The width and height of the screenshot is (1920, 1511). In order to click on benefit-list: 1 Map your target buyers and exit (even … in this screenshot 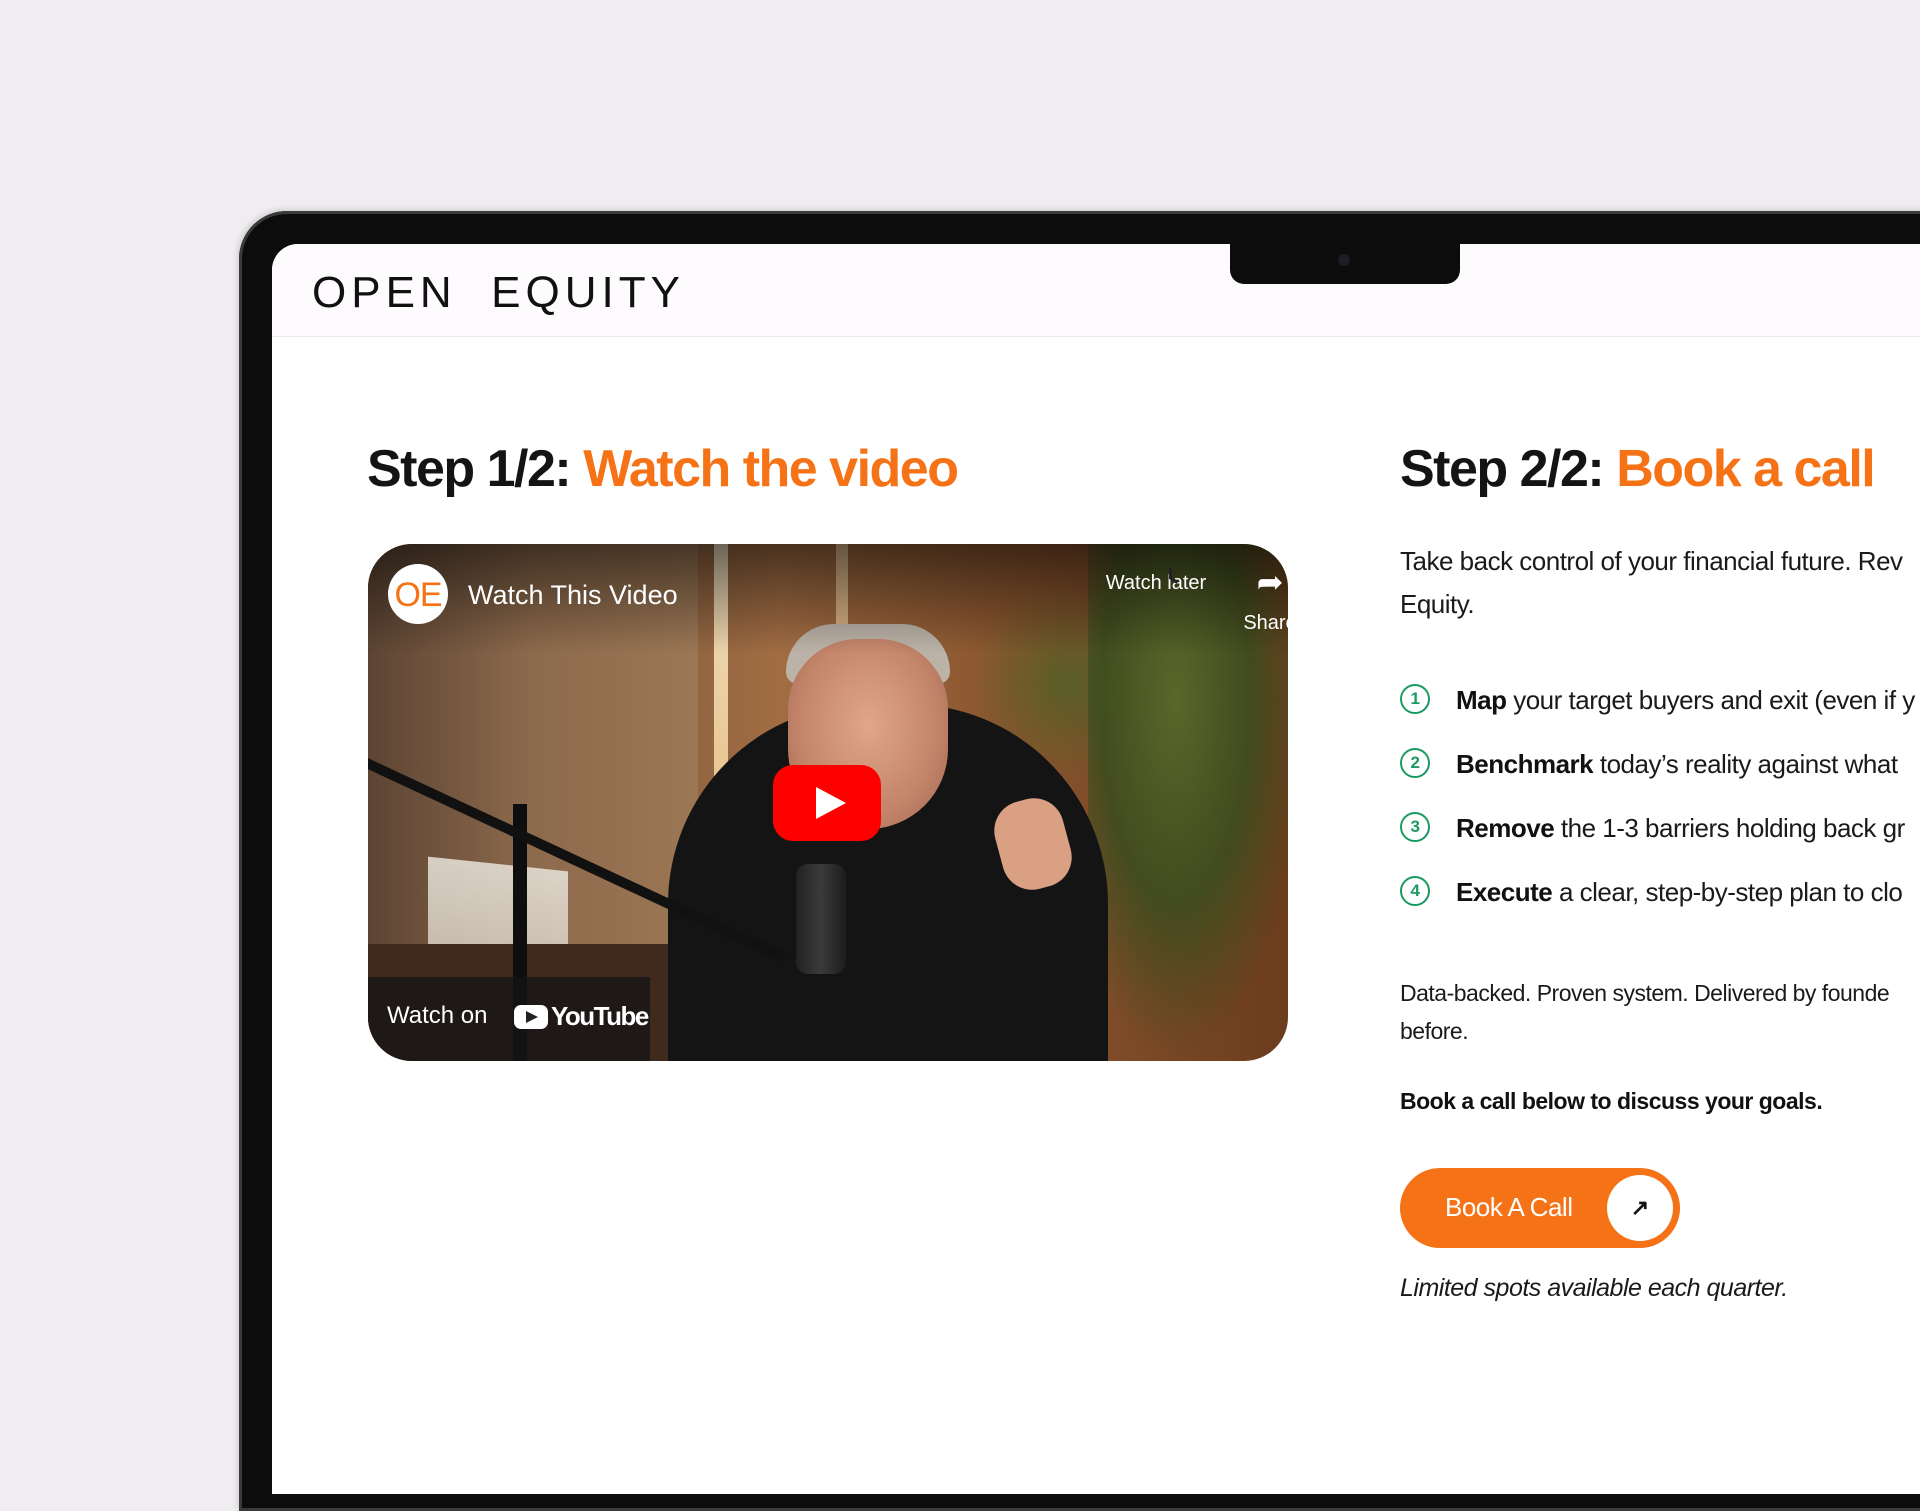, I will do `click(1660, 812)`.